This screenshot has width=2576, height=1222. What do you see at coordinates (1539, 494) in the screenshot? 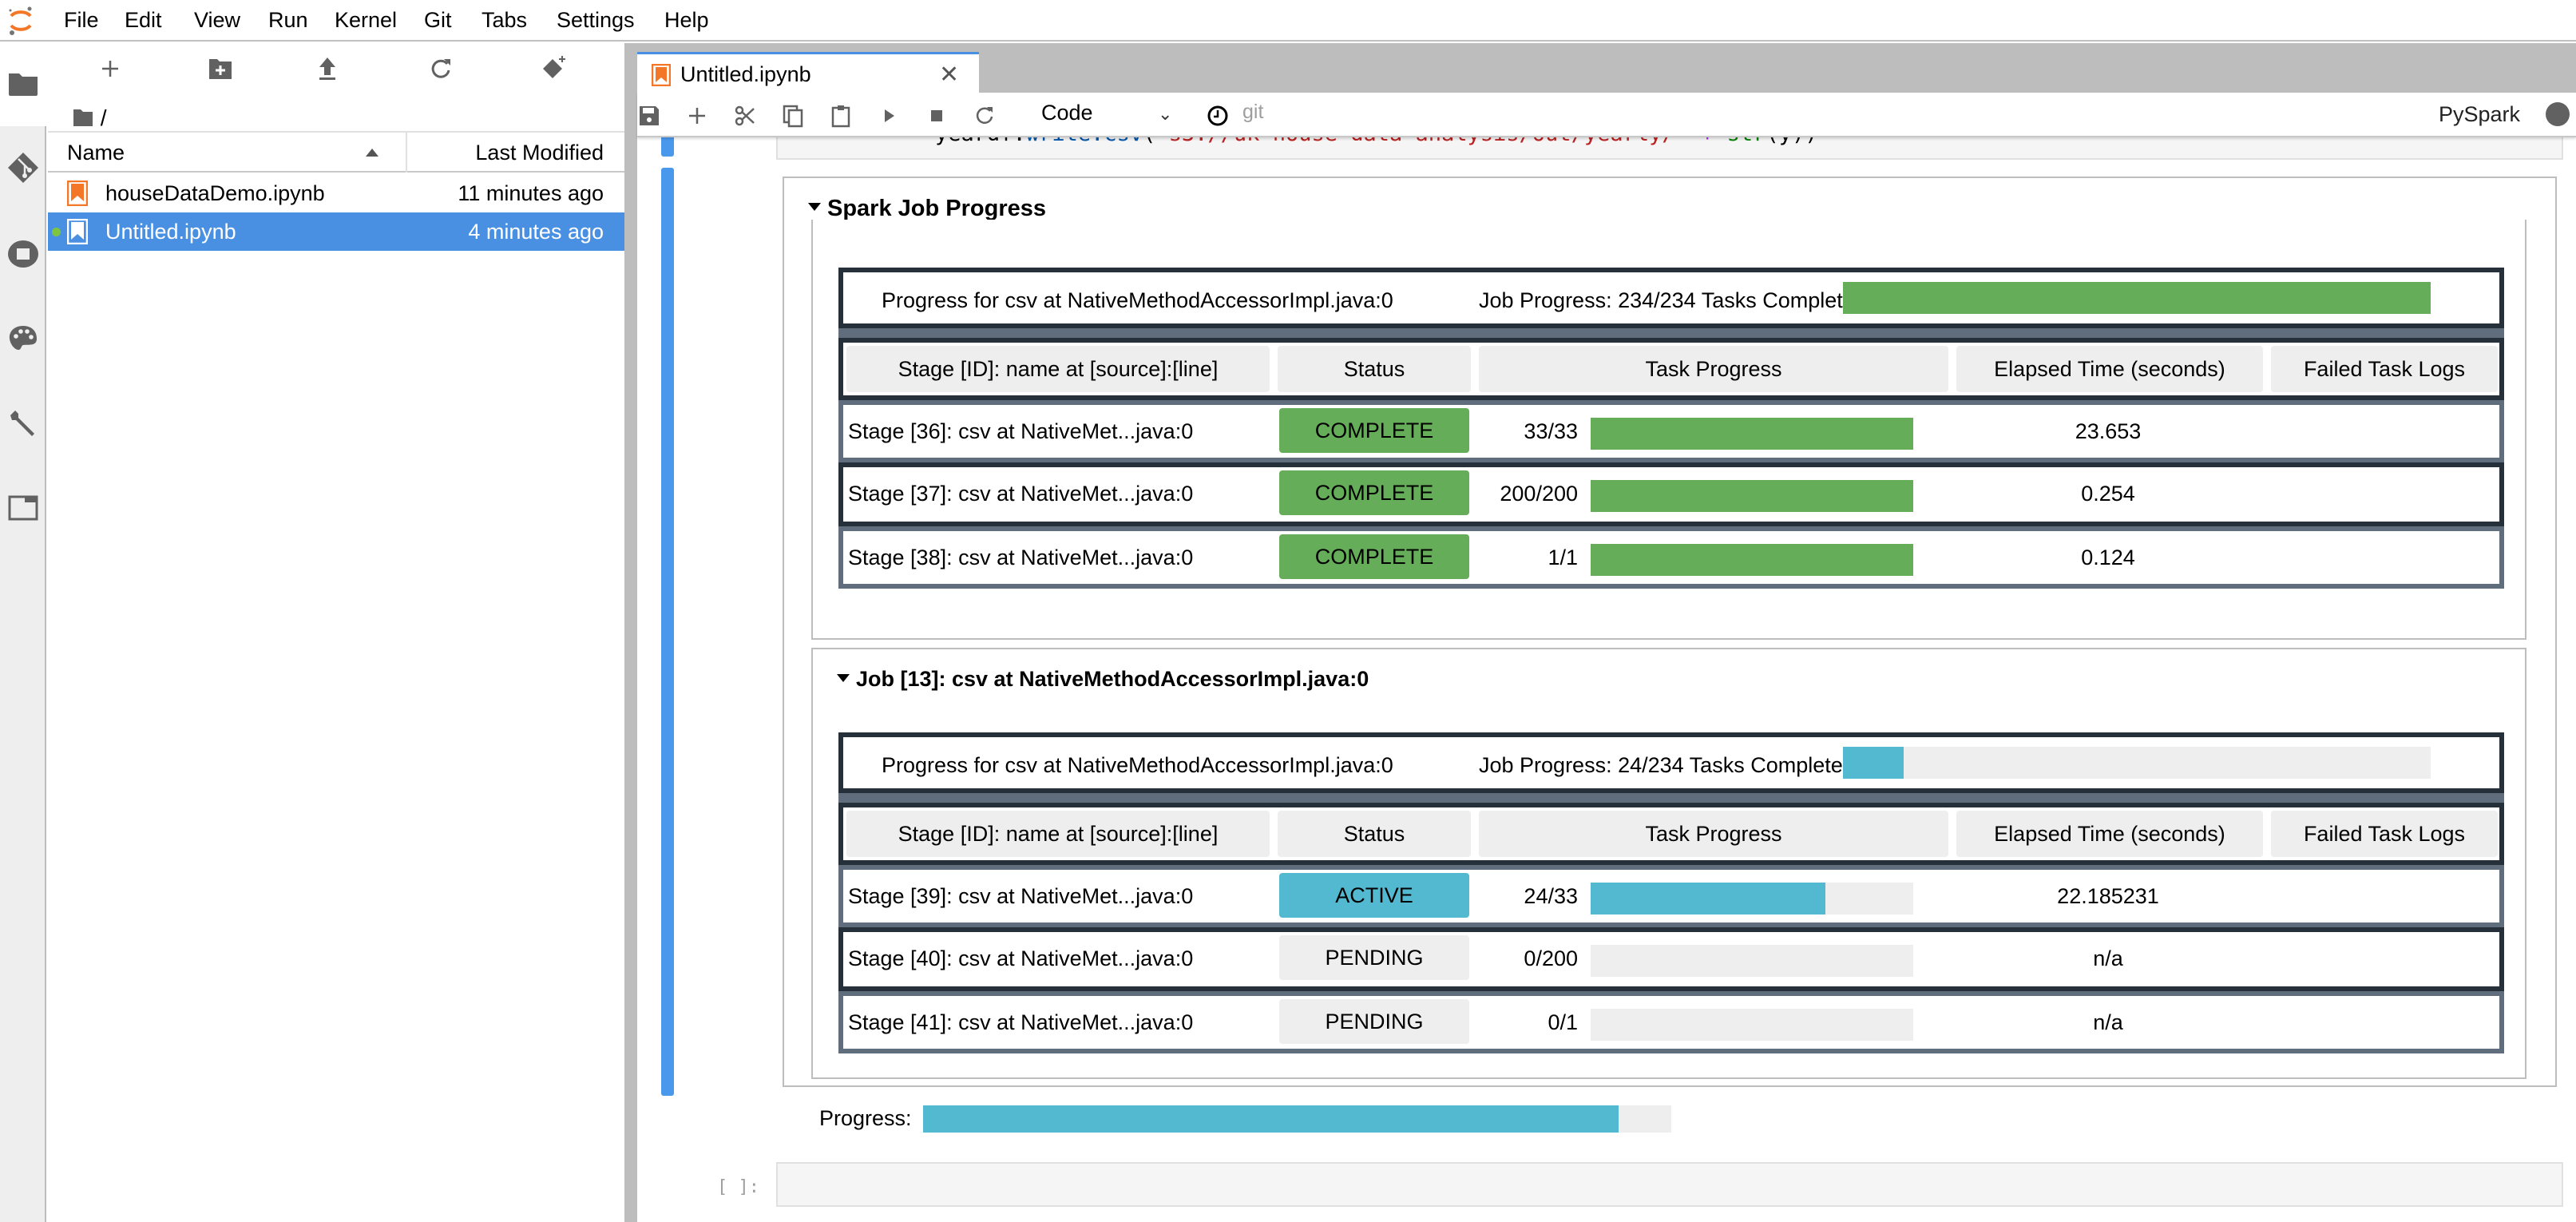
I see `stage-task-count: 200/200` at bounding box center [1539, 494].